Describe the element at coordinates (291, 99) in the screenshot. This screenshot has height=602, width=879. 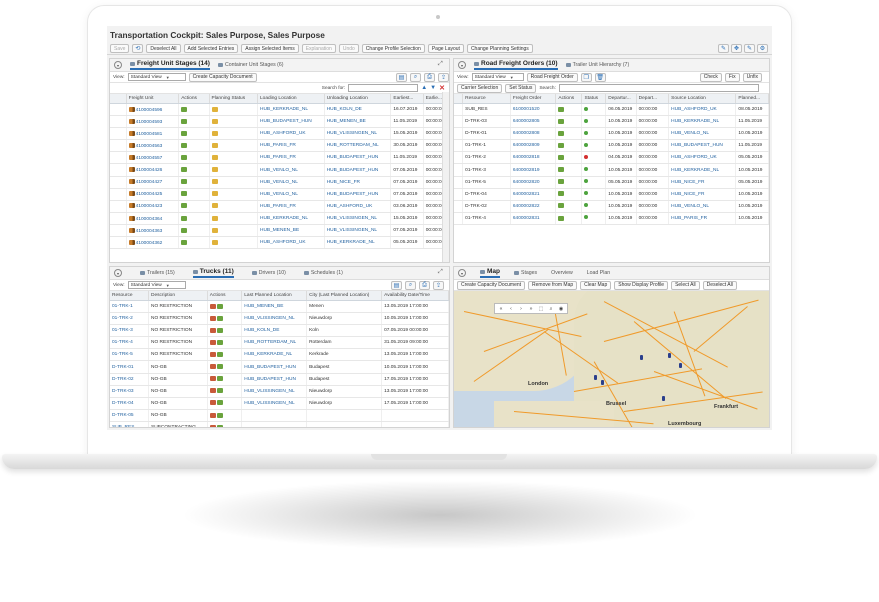
I see `column-header: Loading Location` at that location.